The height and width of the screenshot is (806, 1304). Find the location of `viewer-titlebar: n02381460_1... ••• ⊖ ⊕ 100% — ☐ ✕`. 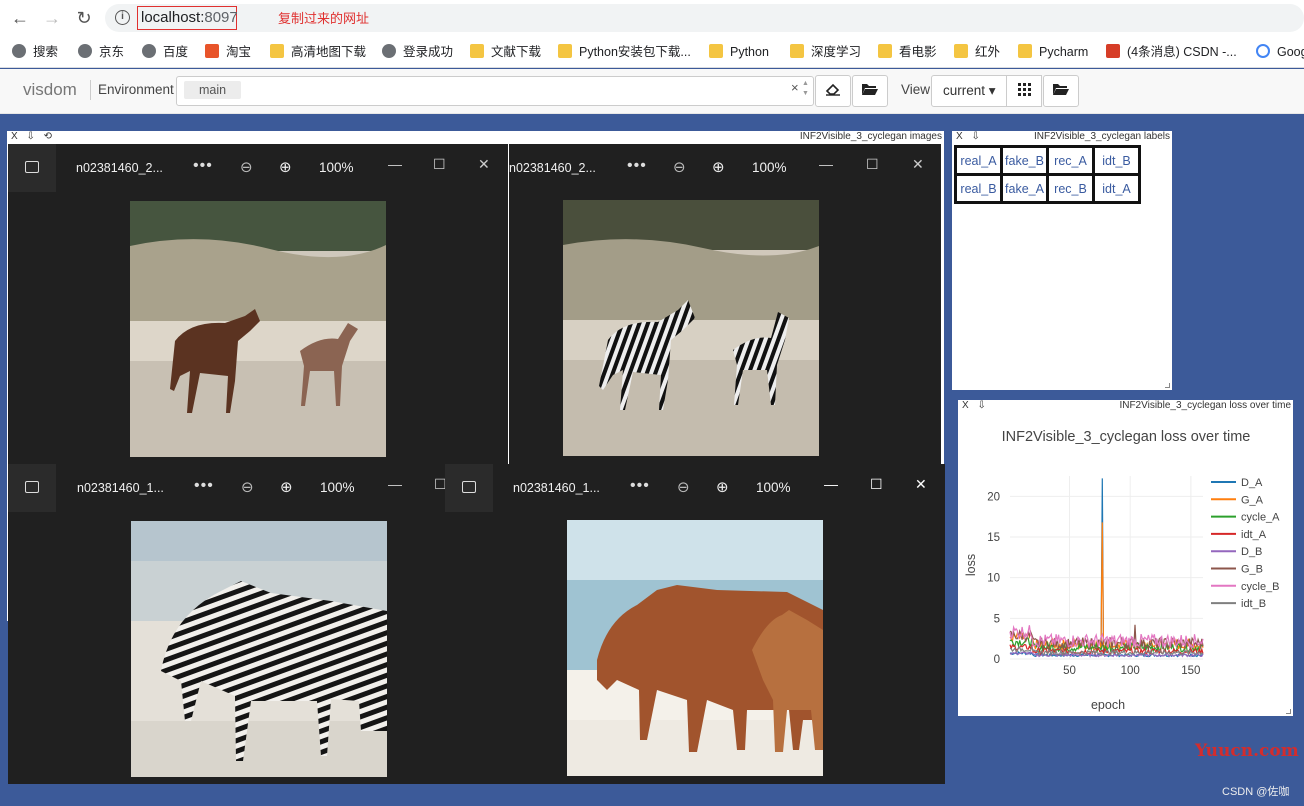

viewer-titlebar: n02381460_1... ••• ⊖ ⊕ 100% — ☐ ✕ is located at coordinates (695, 488).